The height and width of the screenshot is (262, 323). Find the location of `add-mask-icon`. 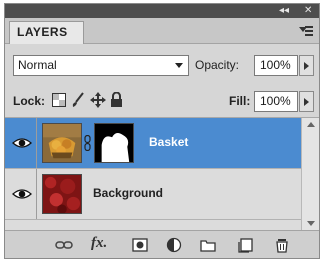

add-mask-icon is located at coordinates (140, 245).